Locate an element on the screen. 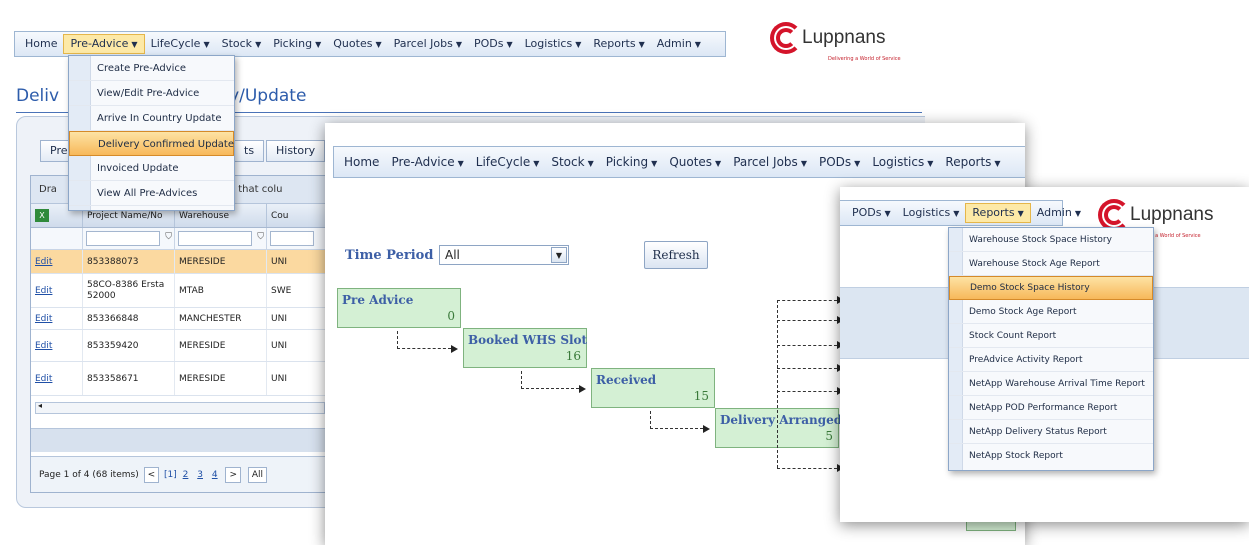 The width and height of the screenshot is (1249, 545). menu-item-preadvice-activity-report: PreAdvice Activity Report is located at coordinates (1051, 360).